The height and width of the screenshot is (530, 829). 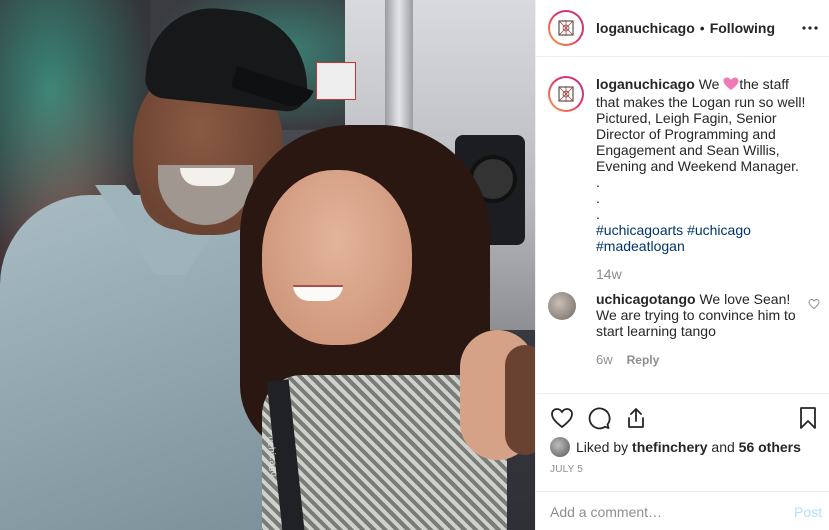 What do you see at coordinates (810, 28) in the screenshot?
I see `more-horizontal-icon` at bounding box center [810, 28].